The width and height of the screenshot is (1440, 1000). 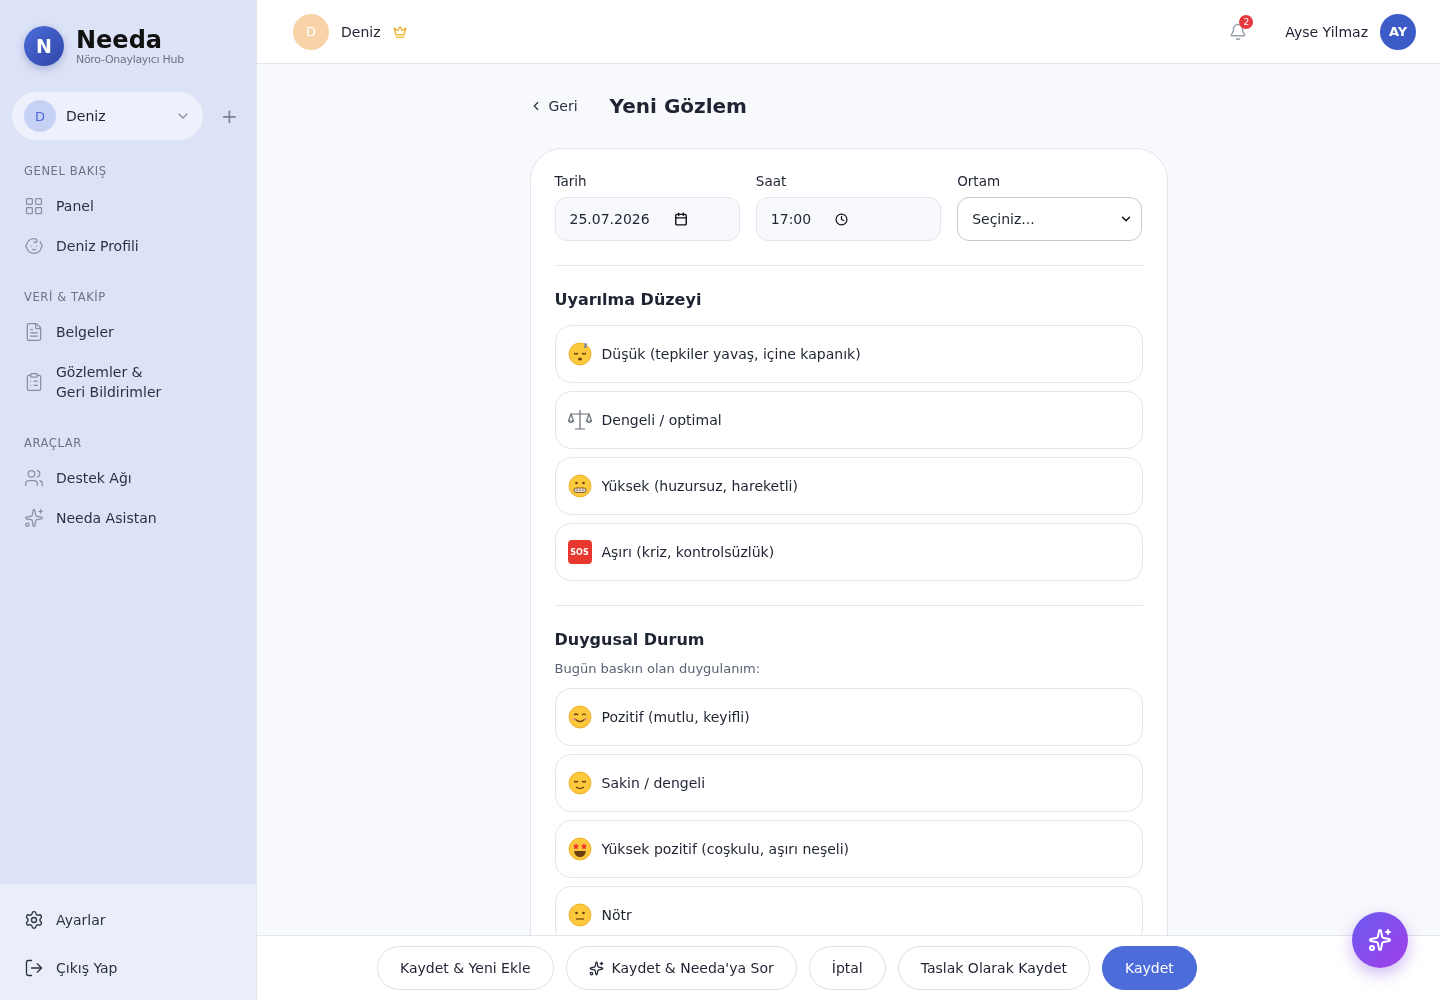 I want to click on relieved-face-icon, so click(x=579, y=783).